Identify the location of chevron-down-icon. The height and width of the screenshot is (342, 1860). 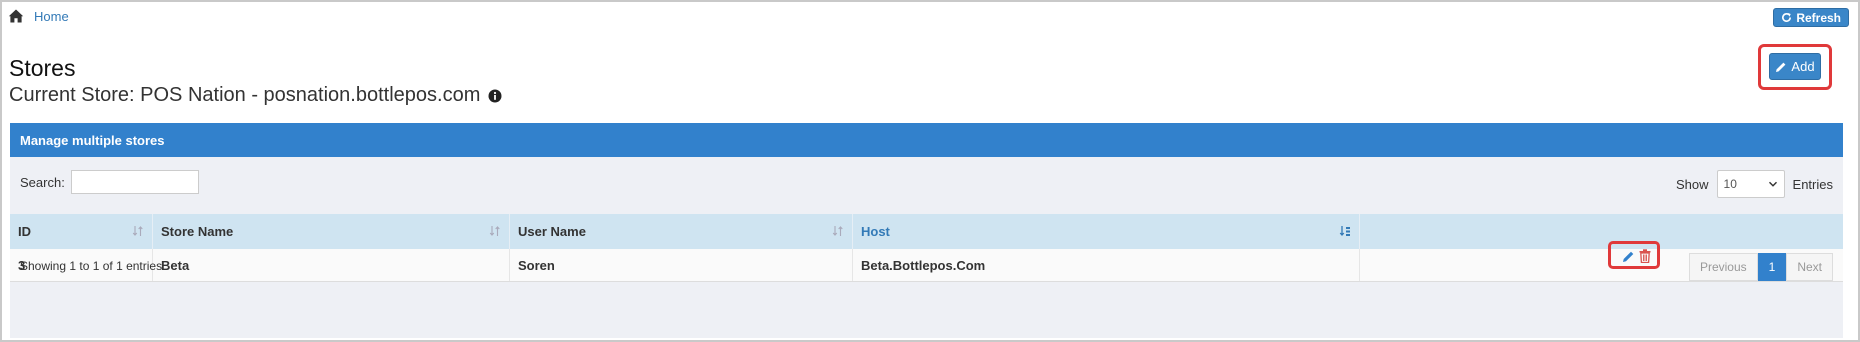
(1772, 184).